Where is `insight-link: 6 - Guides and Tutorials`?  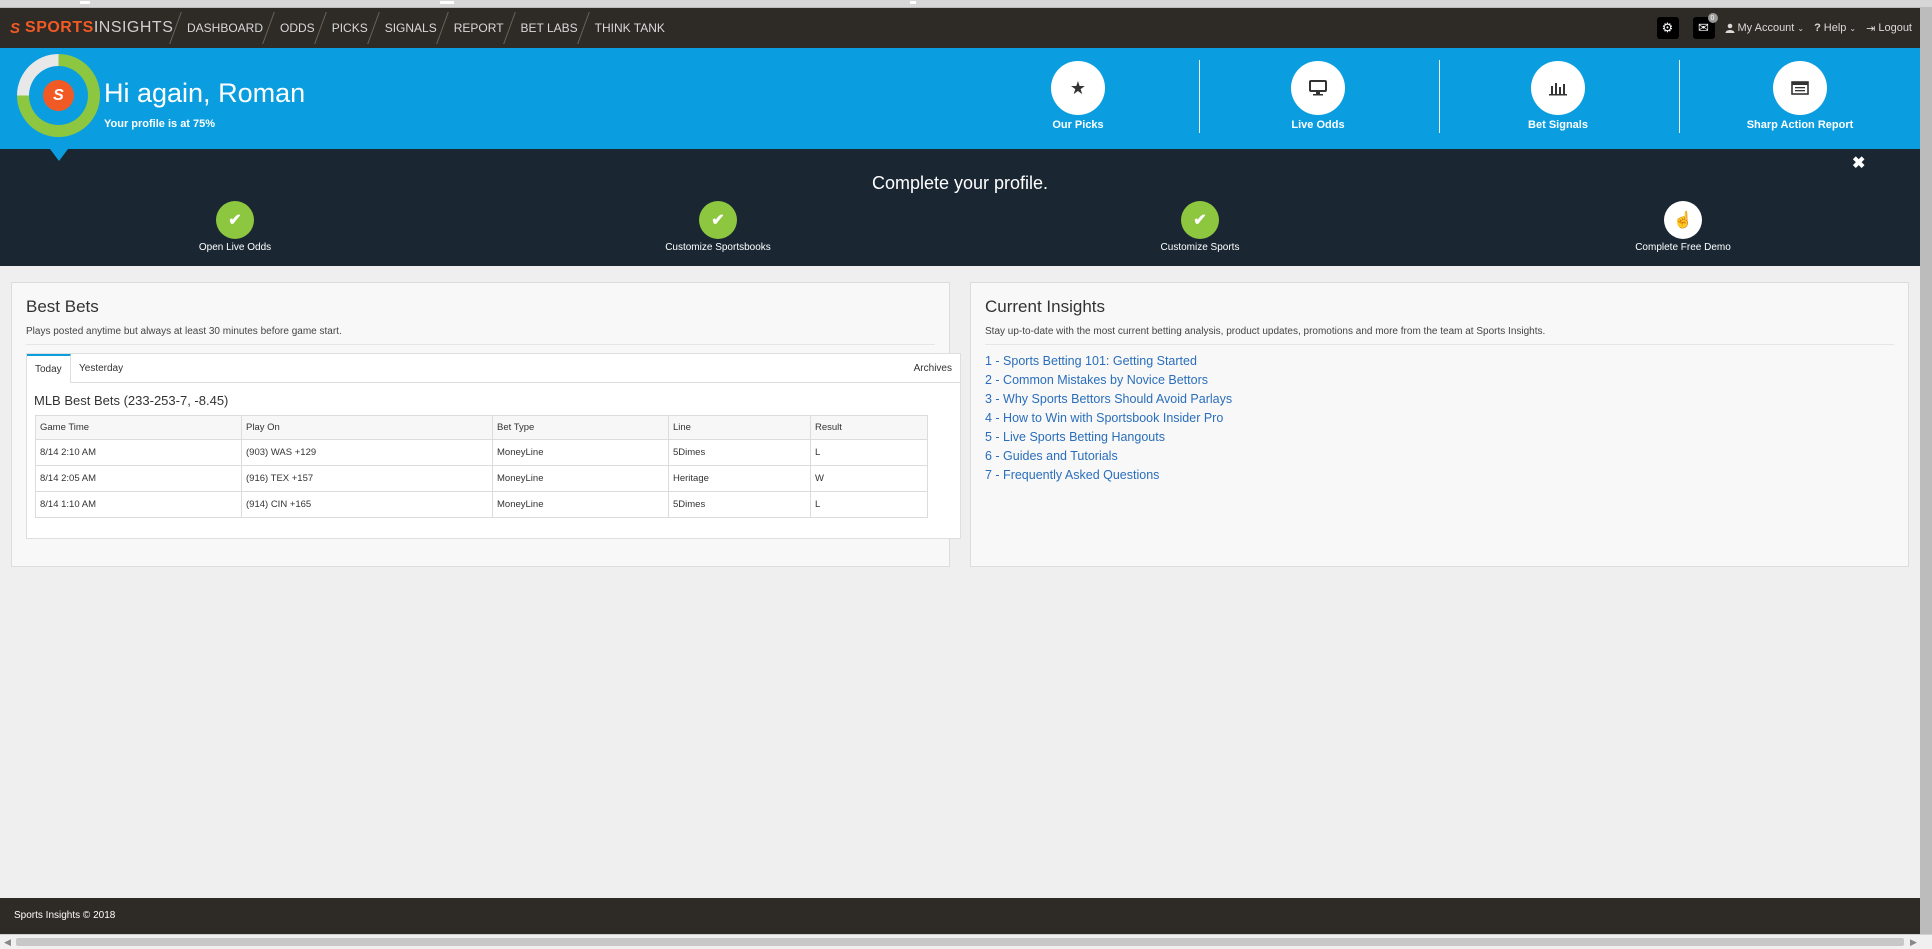 insight-link: 6 - Guides and Tutorials is located at coordinates (1108, 456).